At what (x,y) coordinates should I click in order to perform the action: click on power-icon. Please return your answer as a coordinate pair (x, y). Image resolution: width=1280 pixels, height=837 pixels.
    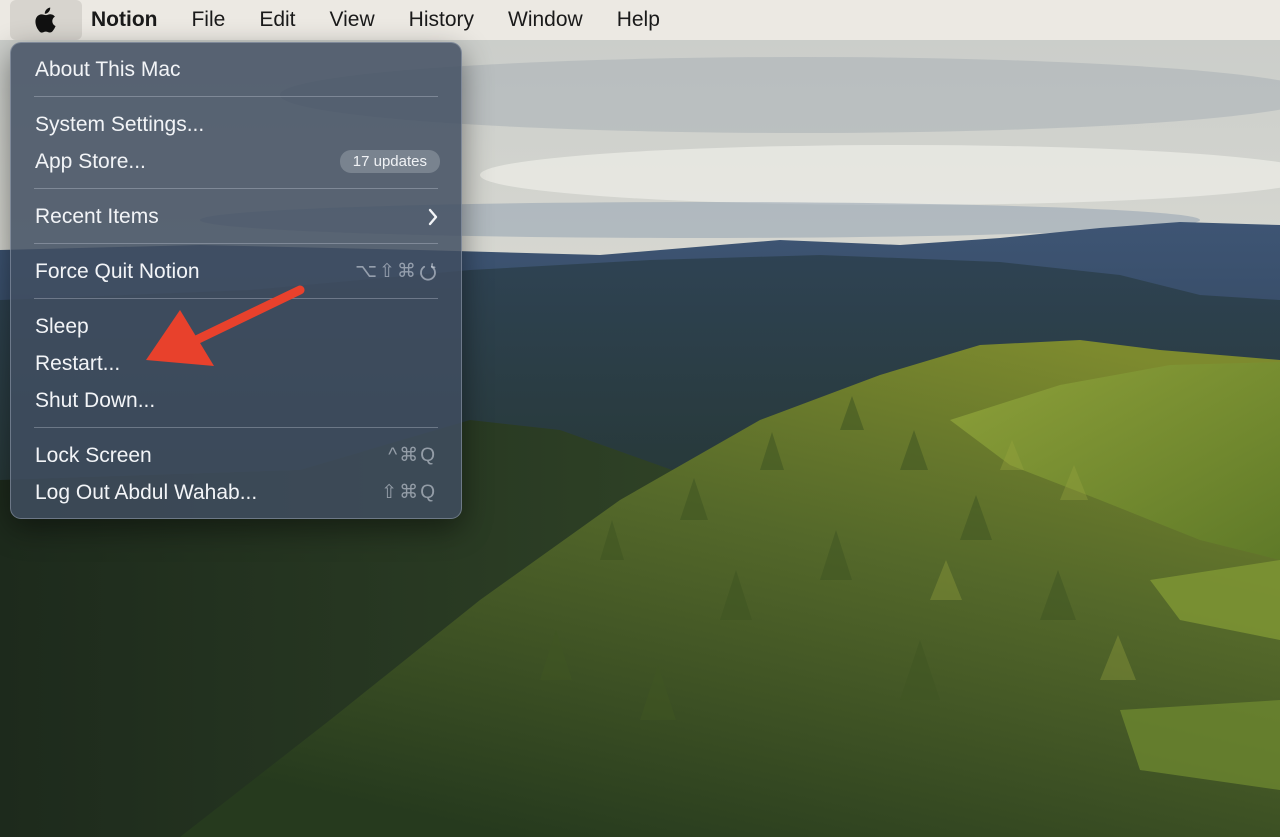
    Looking at the image, I should click on (428, 271).